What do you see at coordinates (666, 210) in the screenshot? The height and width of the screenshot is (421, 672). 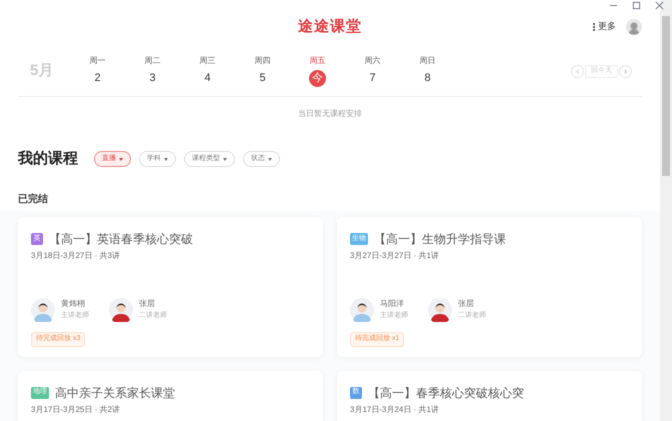 I see `scrollbar` at bounding box center [666, 210].